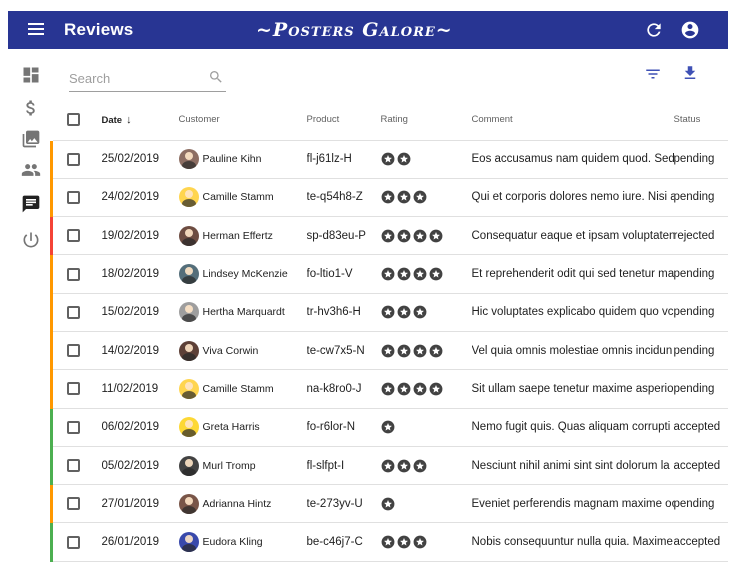 The image size is (739, 569). I want to click on customer-link: Pauline Kihn, so click(232, 159).